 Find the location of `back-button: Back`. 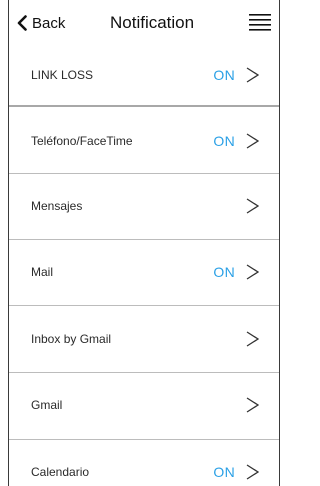

back-button: Back is located at coordinates (41, 23).